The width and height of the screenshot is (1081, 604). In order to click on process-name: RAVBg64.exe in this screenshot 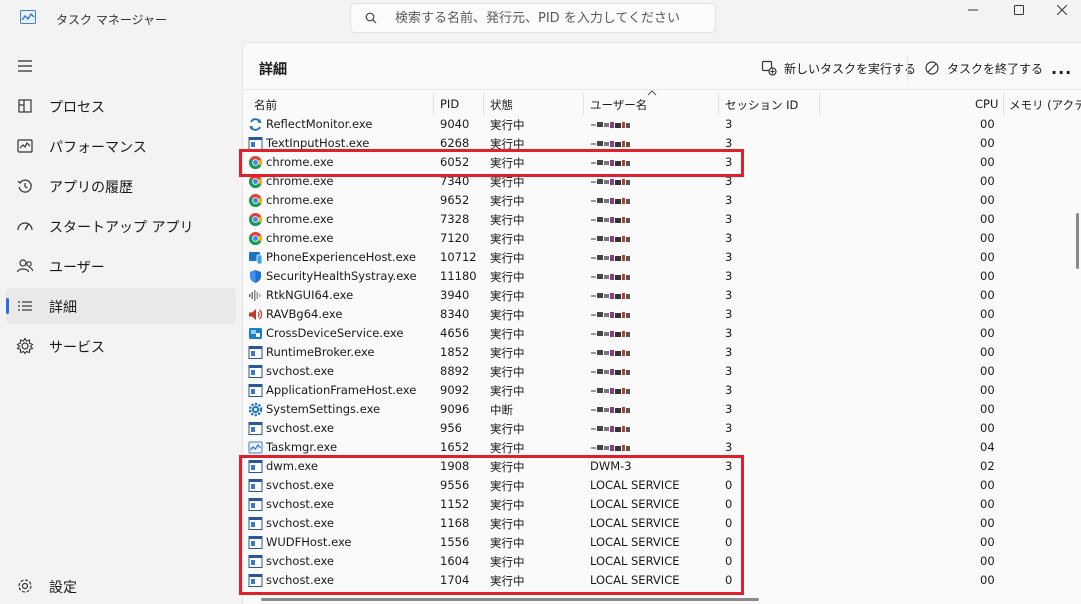, I will do `click(304, 314)`.